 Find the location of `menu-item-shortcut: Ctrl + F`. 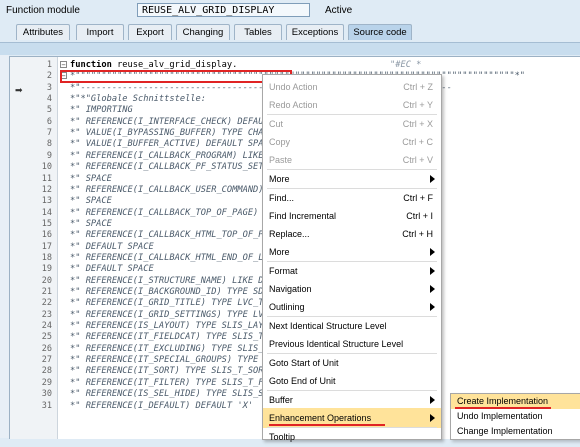

menu-item-shortcut: Ctrl + F is located at coordinates (418, 198).